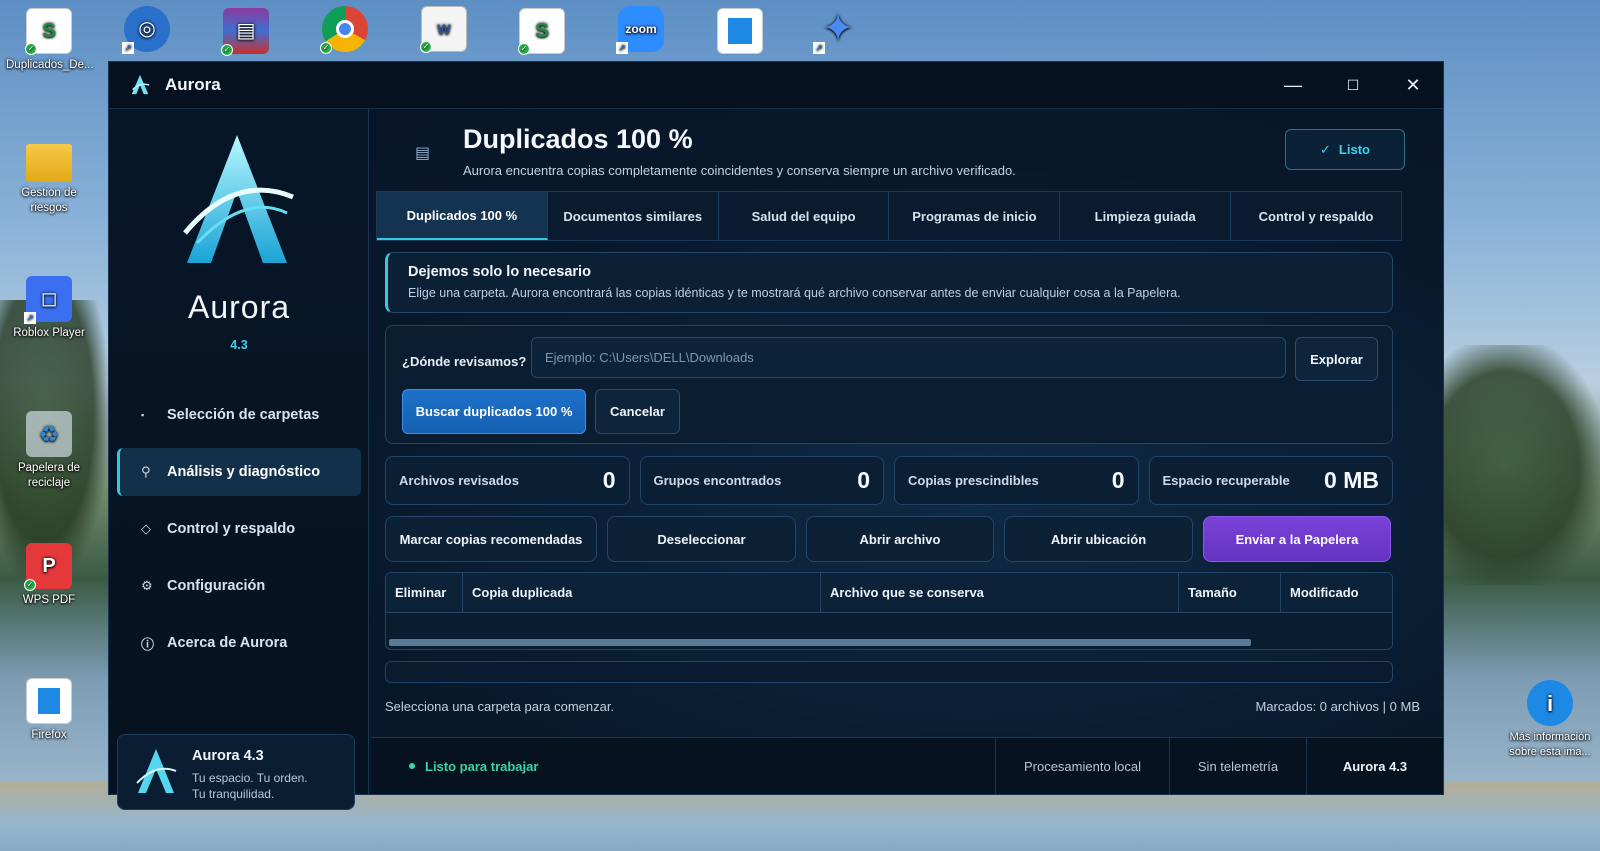 This screenshot has height=851, width=1600. What do you see at coordinates (1000, 592) in the screenshot?
I see `column-header-archivo-conserva: Archivo que se conserva` at bounding box center [1000, 592].